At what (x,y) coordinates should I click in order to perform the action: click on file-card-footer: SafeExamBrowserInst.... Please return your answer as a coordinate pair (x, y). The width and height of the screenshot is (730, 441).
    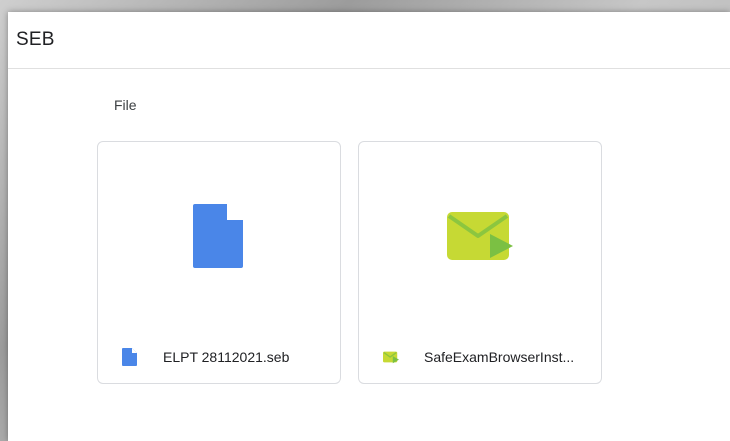
    Looking at the image, I should click on (480, 358).